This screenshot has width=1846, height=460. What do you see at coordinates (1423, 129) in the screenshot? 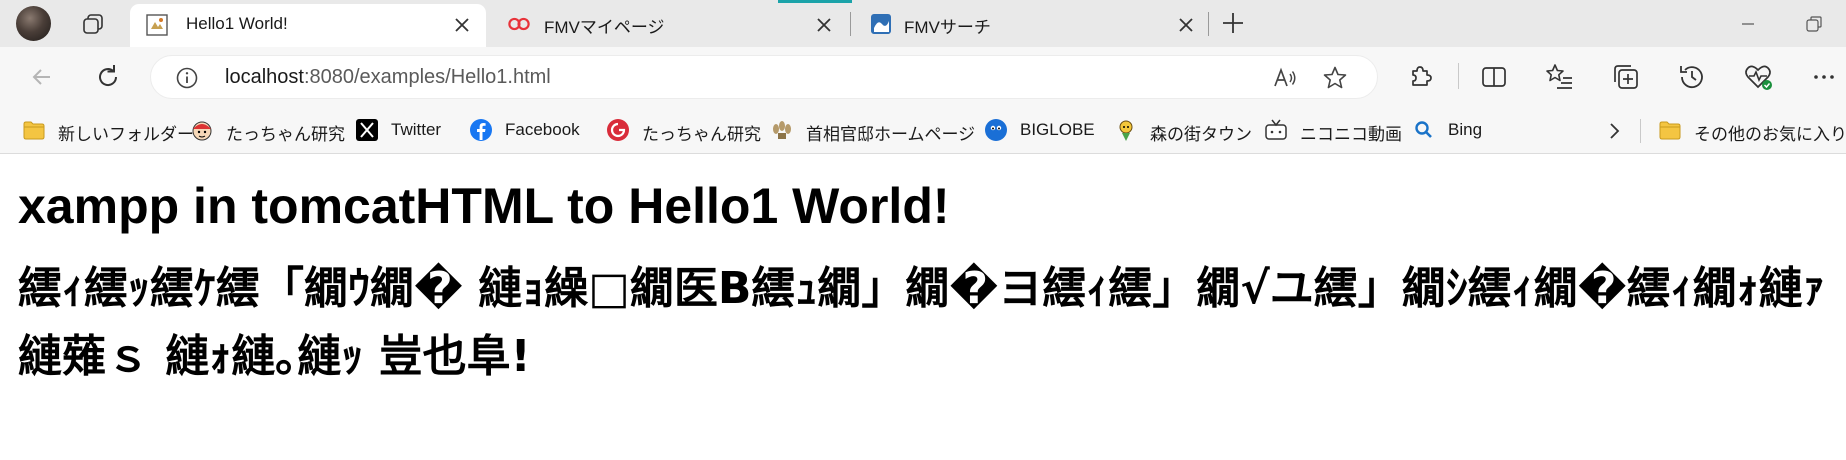
I see `search-icon` at bounding box center [1423, 129].